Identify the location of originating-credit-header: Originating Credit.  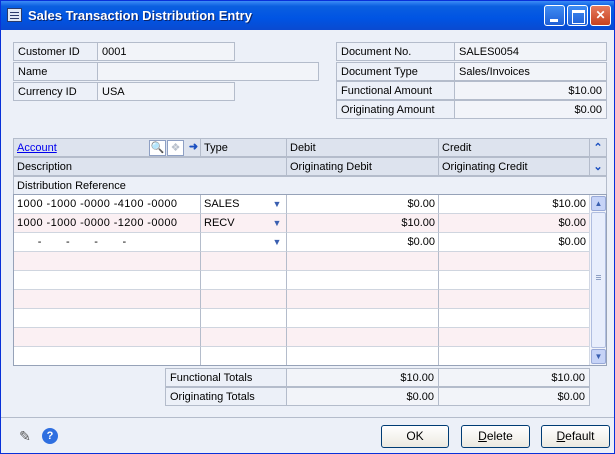
(514, 166).